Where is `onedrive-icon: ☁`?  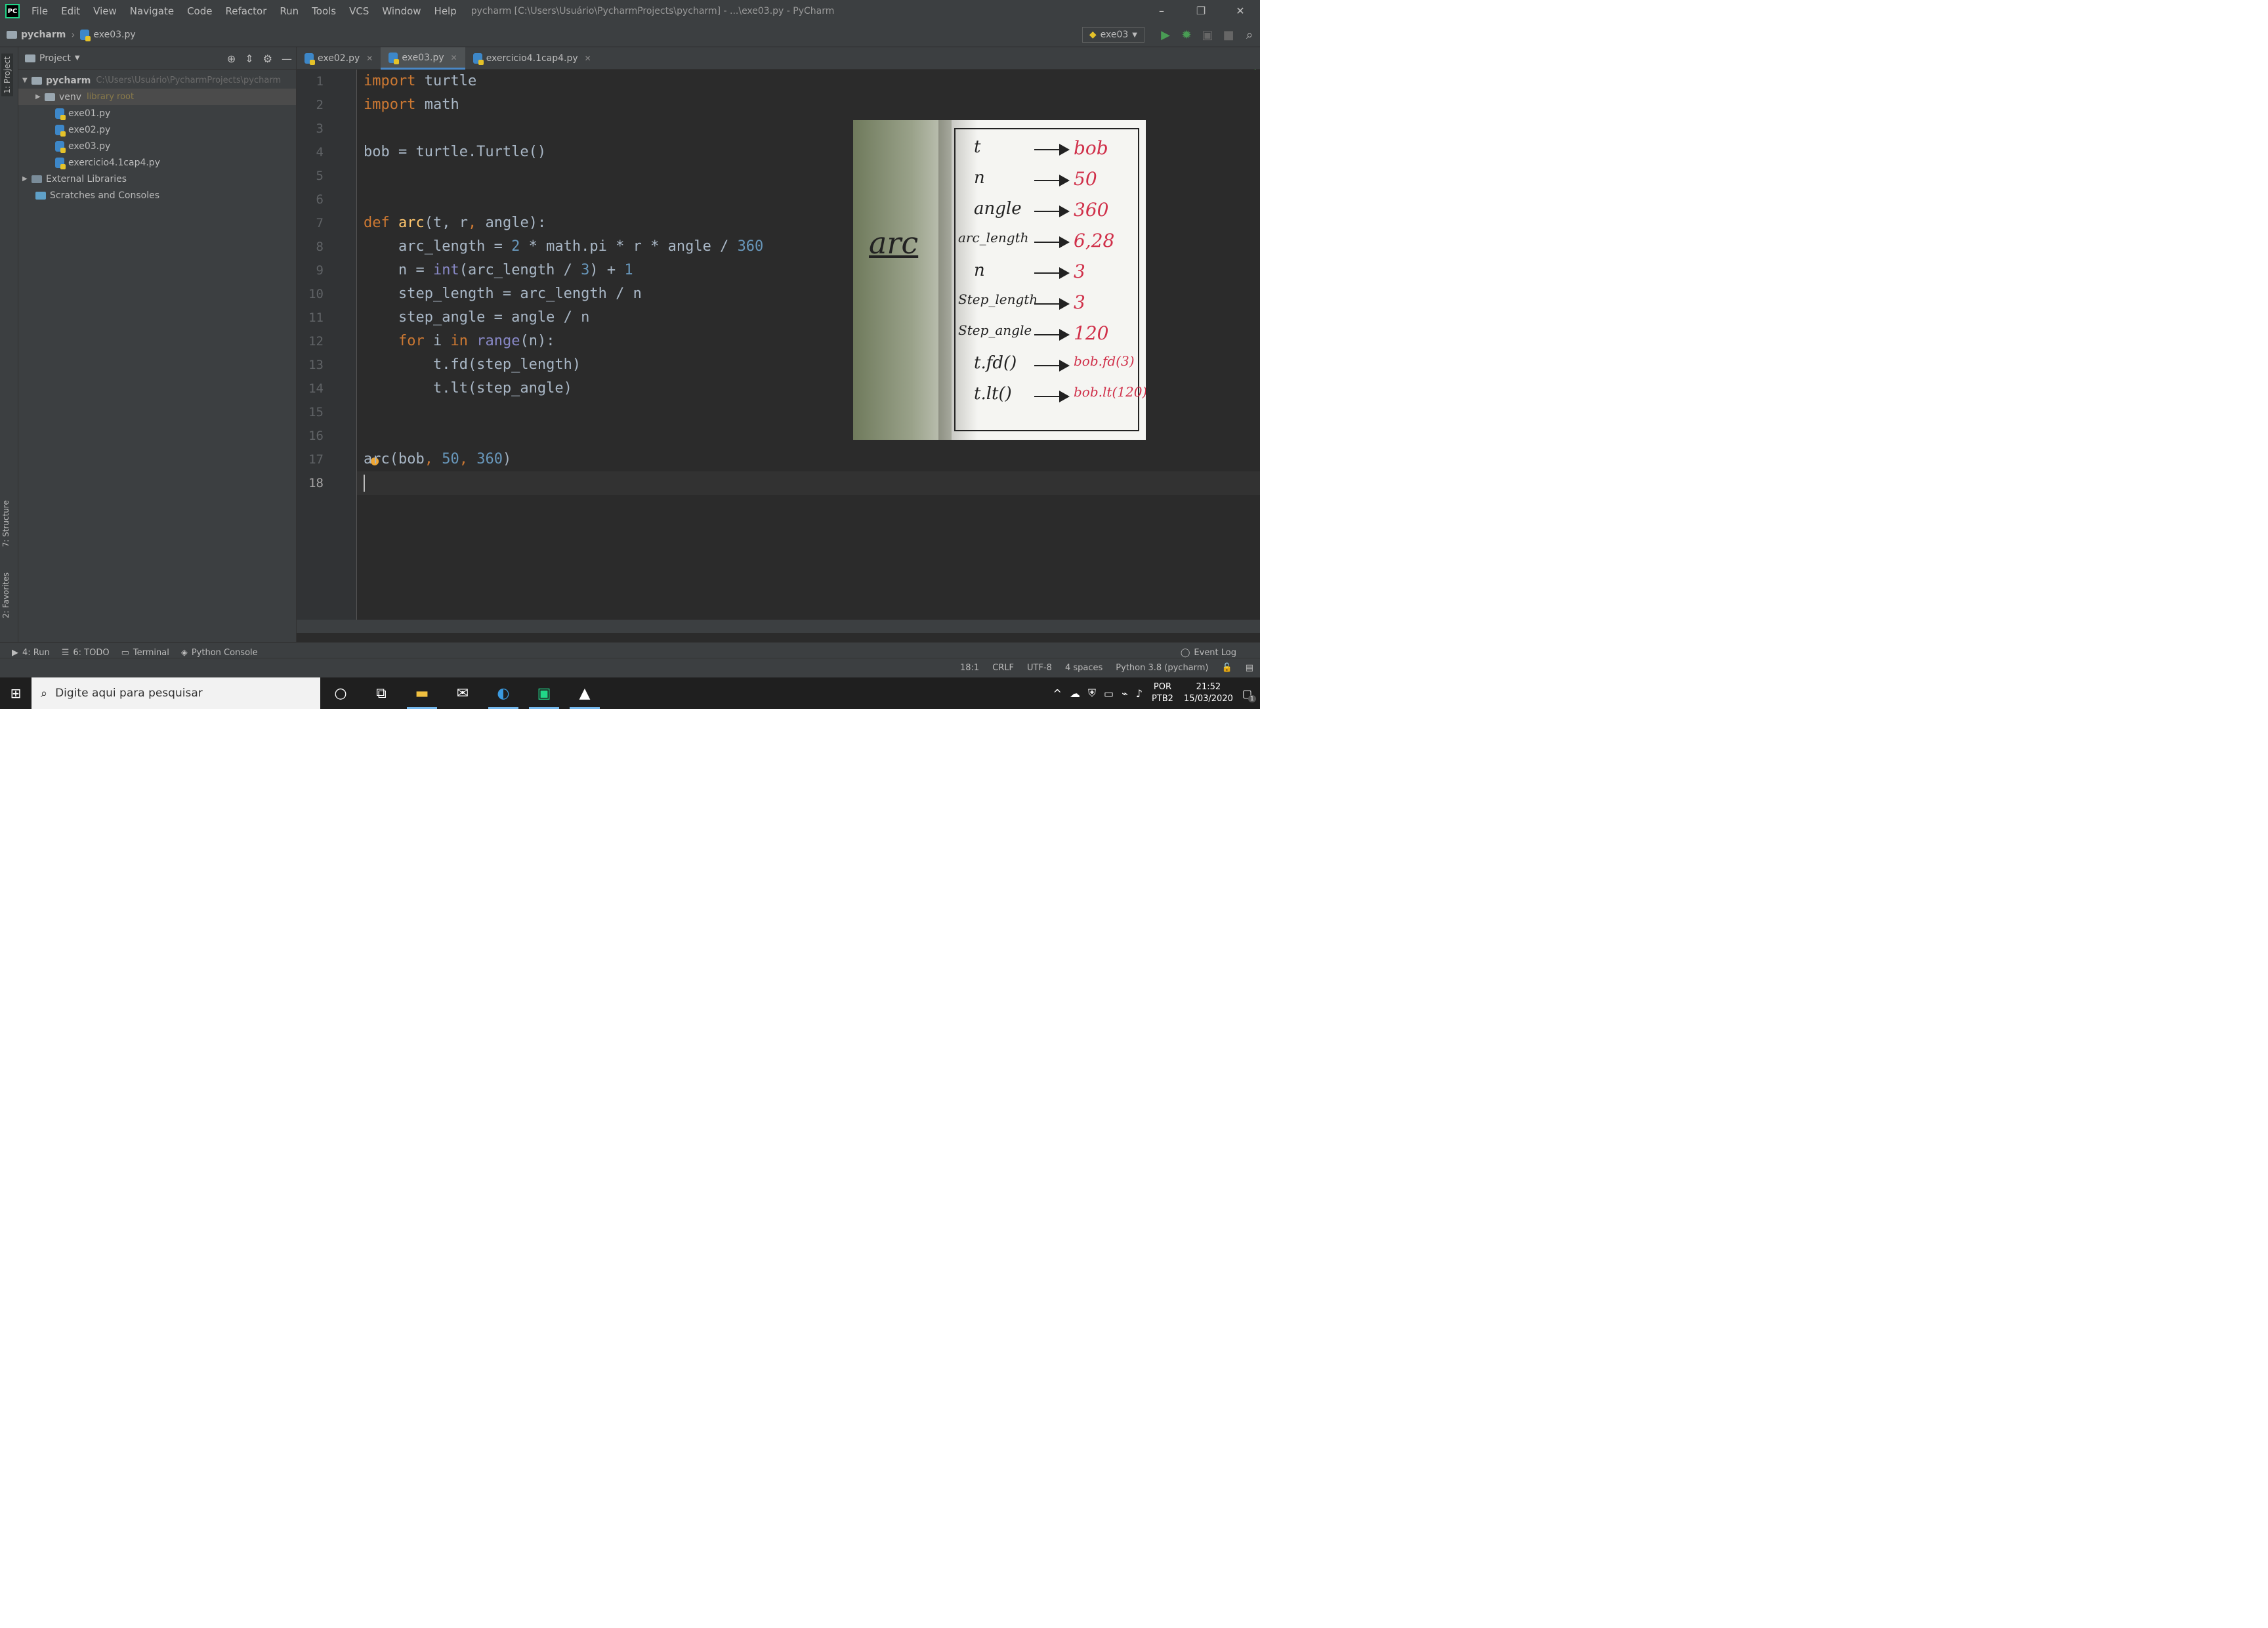 onedrive-icon: ☁ is located at coordinates (1075, 693).